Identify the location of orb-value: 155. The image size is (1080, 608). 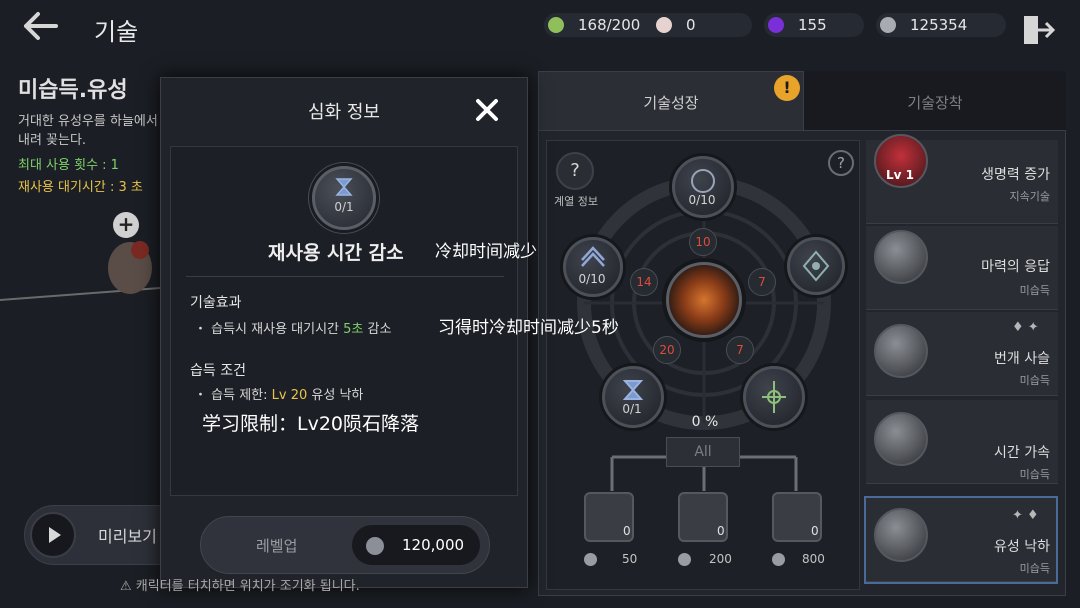
(812, 25).